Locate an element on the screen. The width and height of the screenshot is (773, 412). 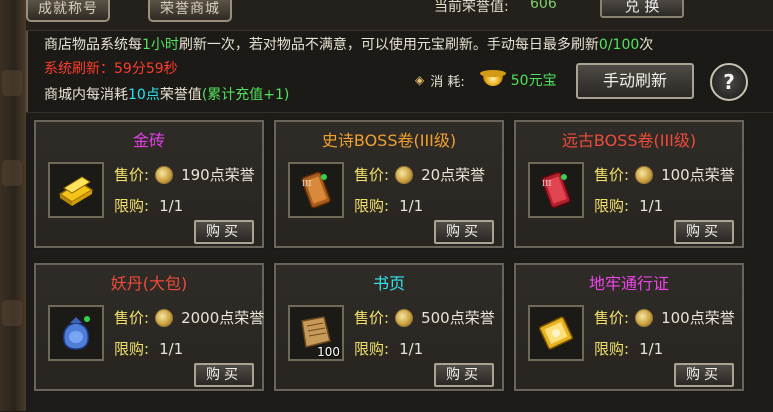
price-line: 售价: 20点荣誉 is located at coordinates (419, 174).